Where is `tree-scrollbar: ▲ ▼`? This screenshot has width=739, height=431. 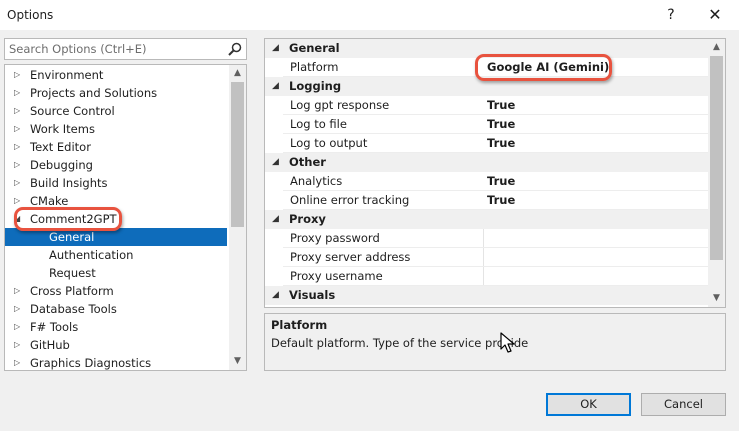 tree-scrollbar: ▲ ▼ is located at coordinates (237, 217).